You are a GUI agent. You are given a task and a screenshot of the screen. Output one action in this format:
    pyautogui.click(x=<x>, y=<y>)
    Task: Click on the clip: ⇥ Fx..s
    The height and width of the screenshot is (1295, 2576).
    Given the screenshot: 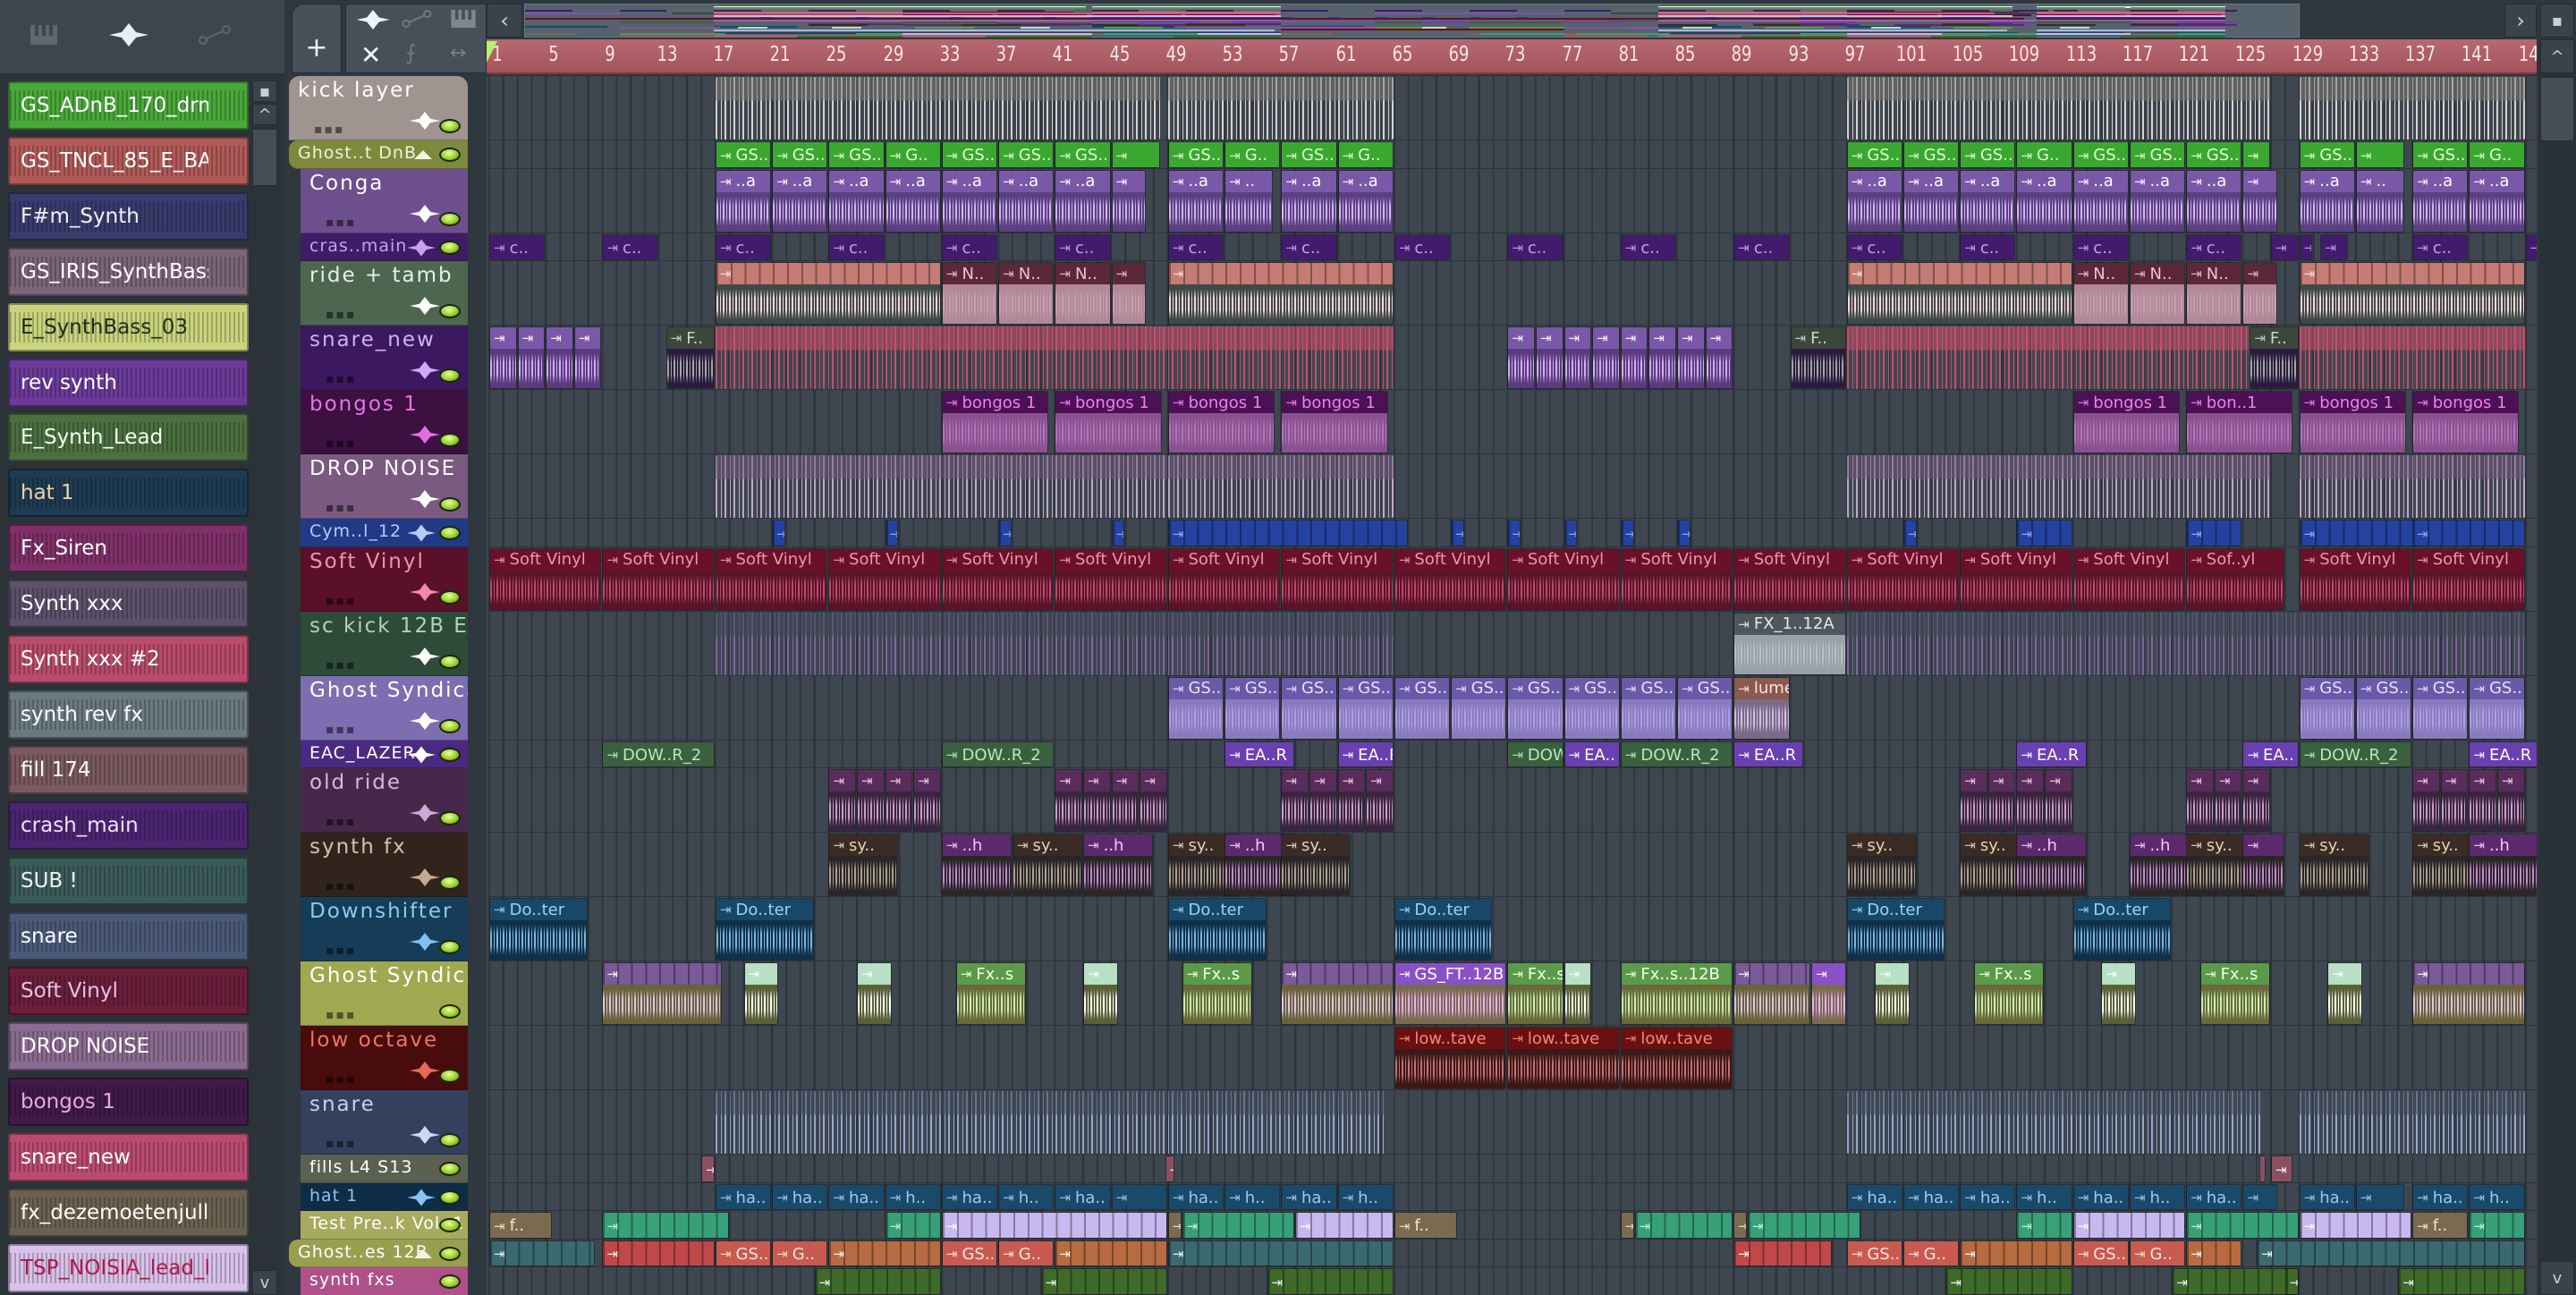 What is the action you would take?
    pyautogui.click(x=2009, y=993)
    